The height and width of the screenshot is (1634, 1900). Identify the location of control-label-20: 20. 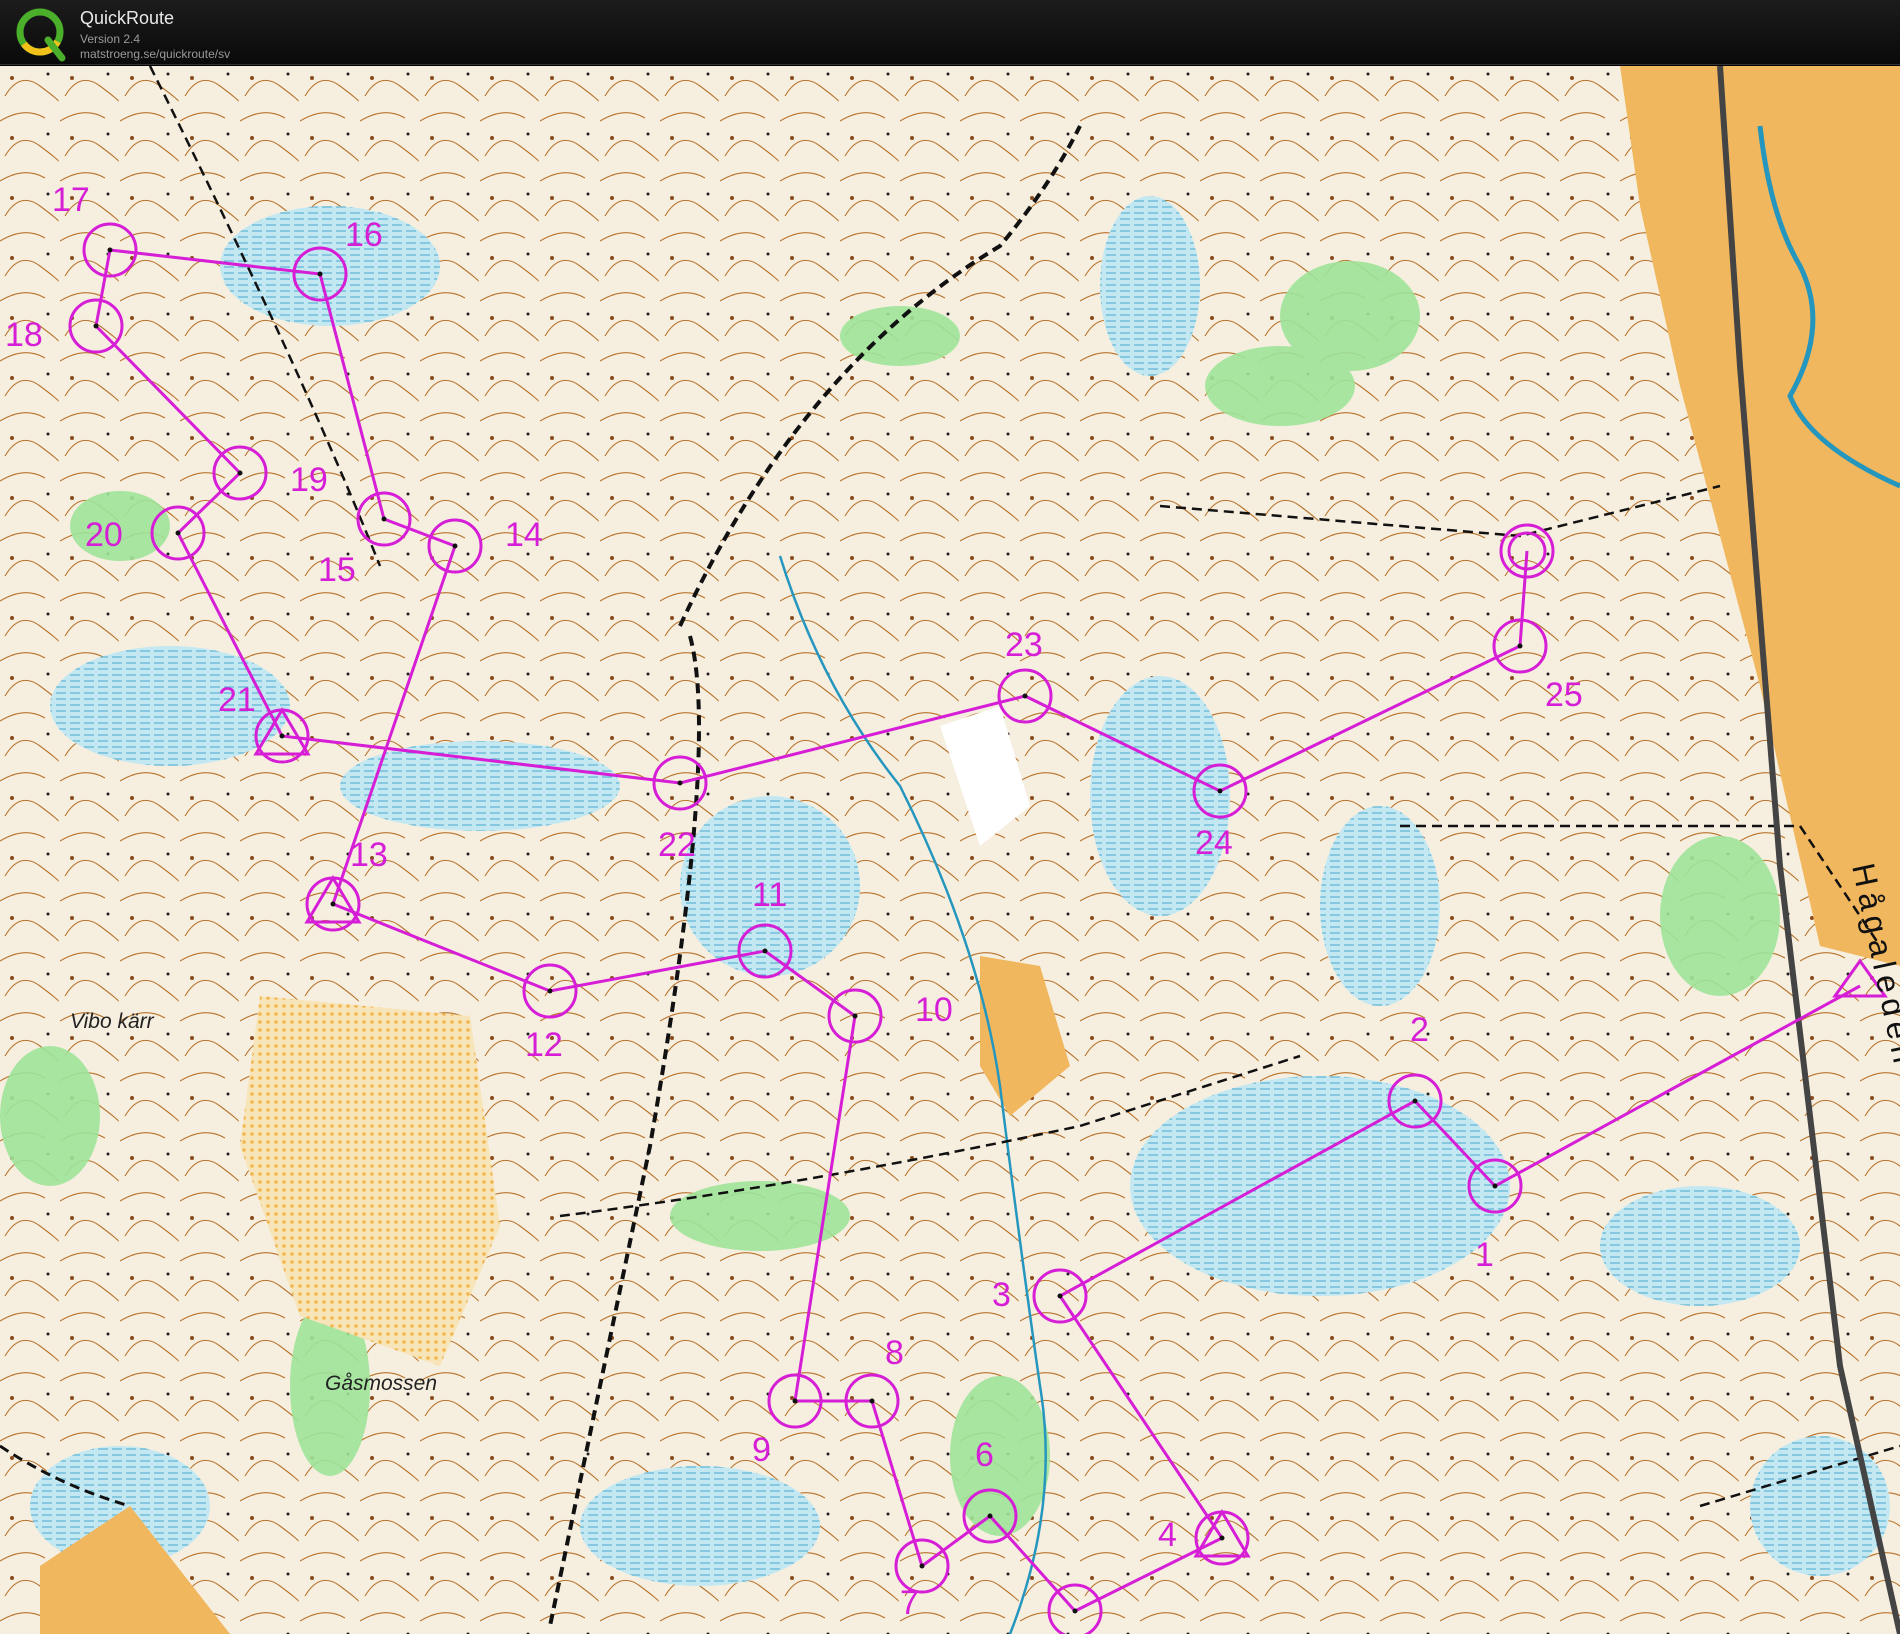
(104, 535).